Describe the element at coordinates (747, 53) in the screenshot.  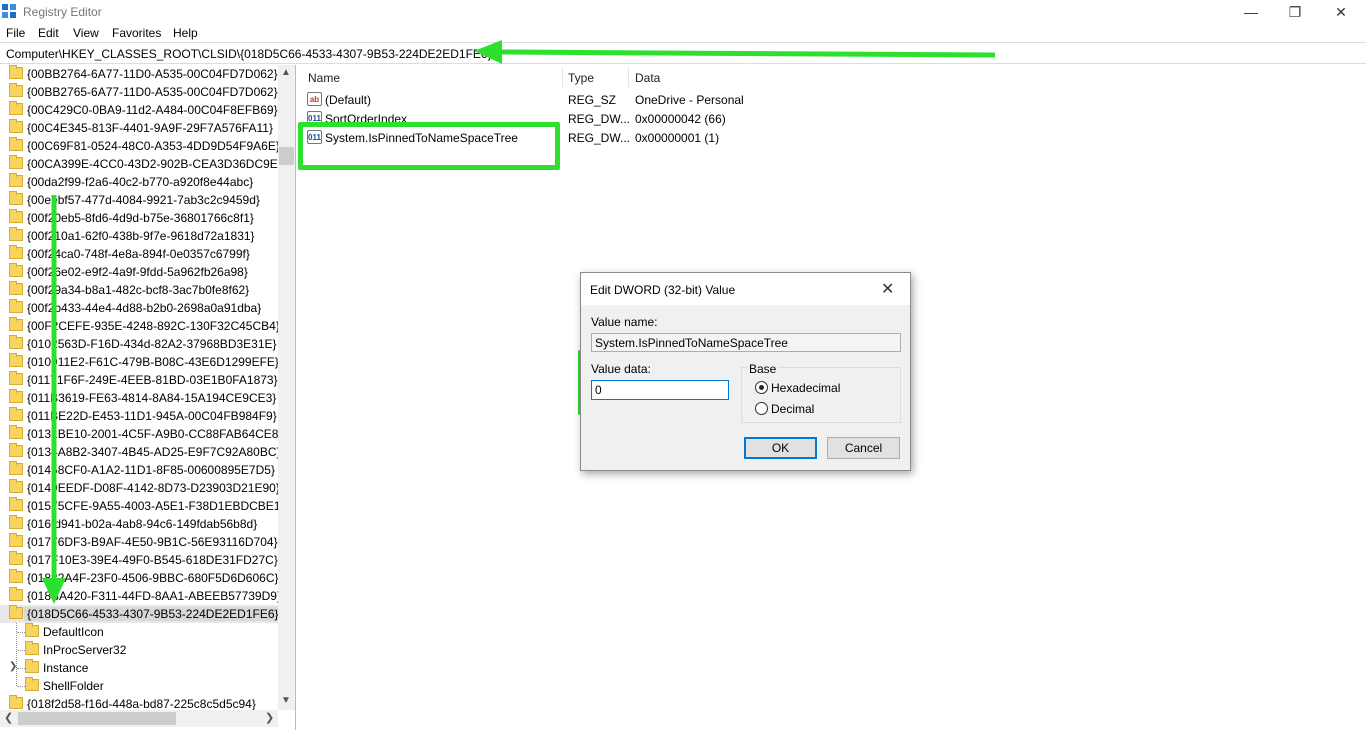
I see `address-arrow-line` at that location.